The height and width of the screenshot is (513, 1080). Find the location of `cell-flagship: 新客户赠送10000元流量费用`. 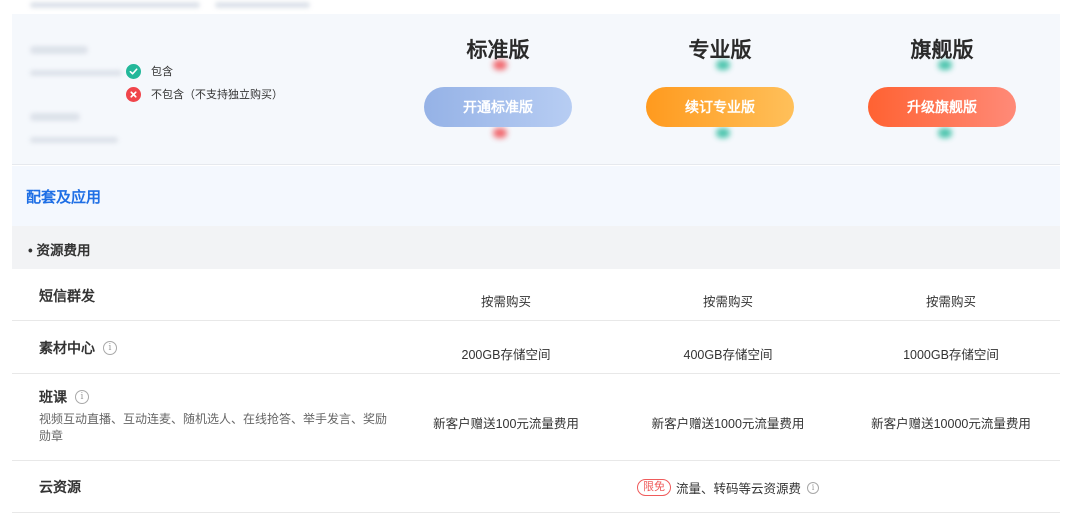

cell-flagship: 新客户赠送10000元流量费用 is located at coordinates (951, 424).